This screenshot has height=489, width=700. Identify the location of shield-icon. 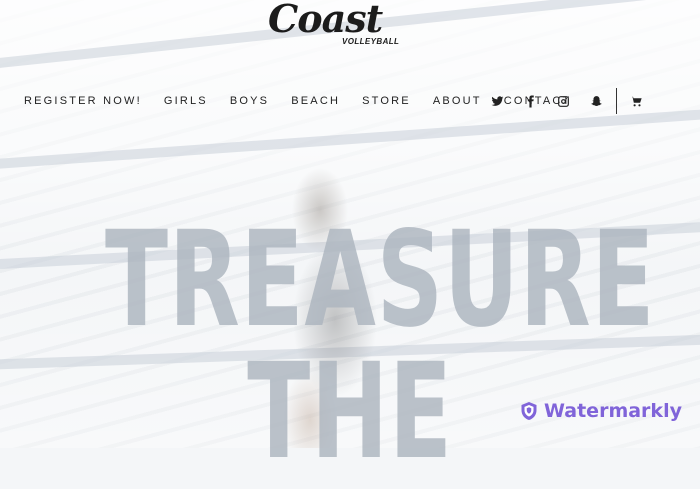
(529, 411).